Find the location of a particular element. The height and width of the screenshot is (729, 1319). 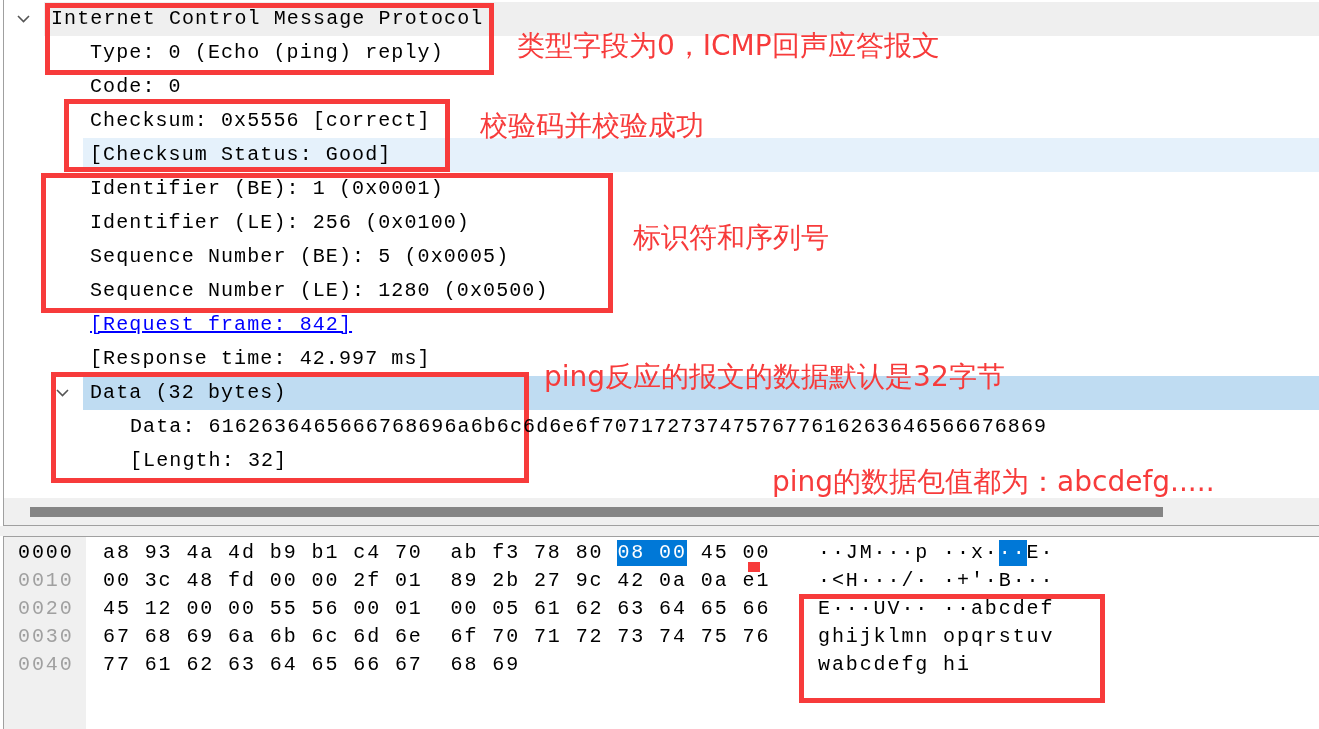

tree-item: [Length: 32] is located at coordinates (209, 461).